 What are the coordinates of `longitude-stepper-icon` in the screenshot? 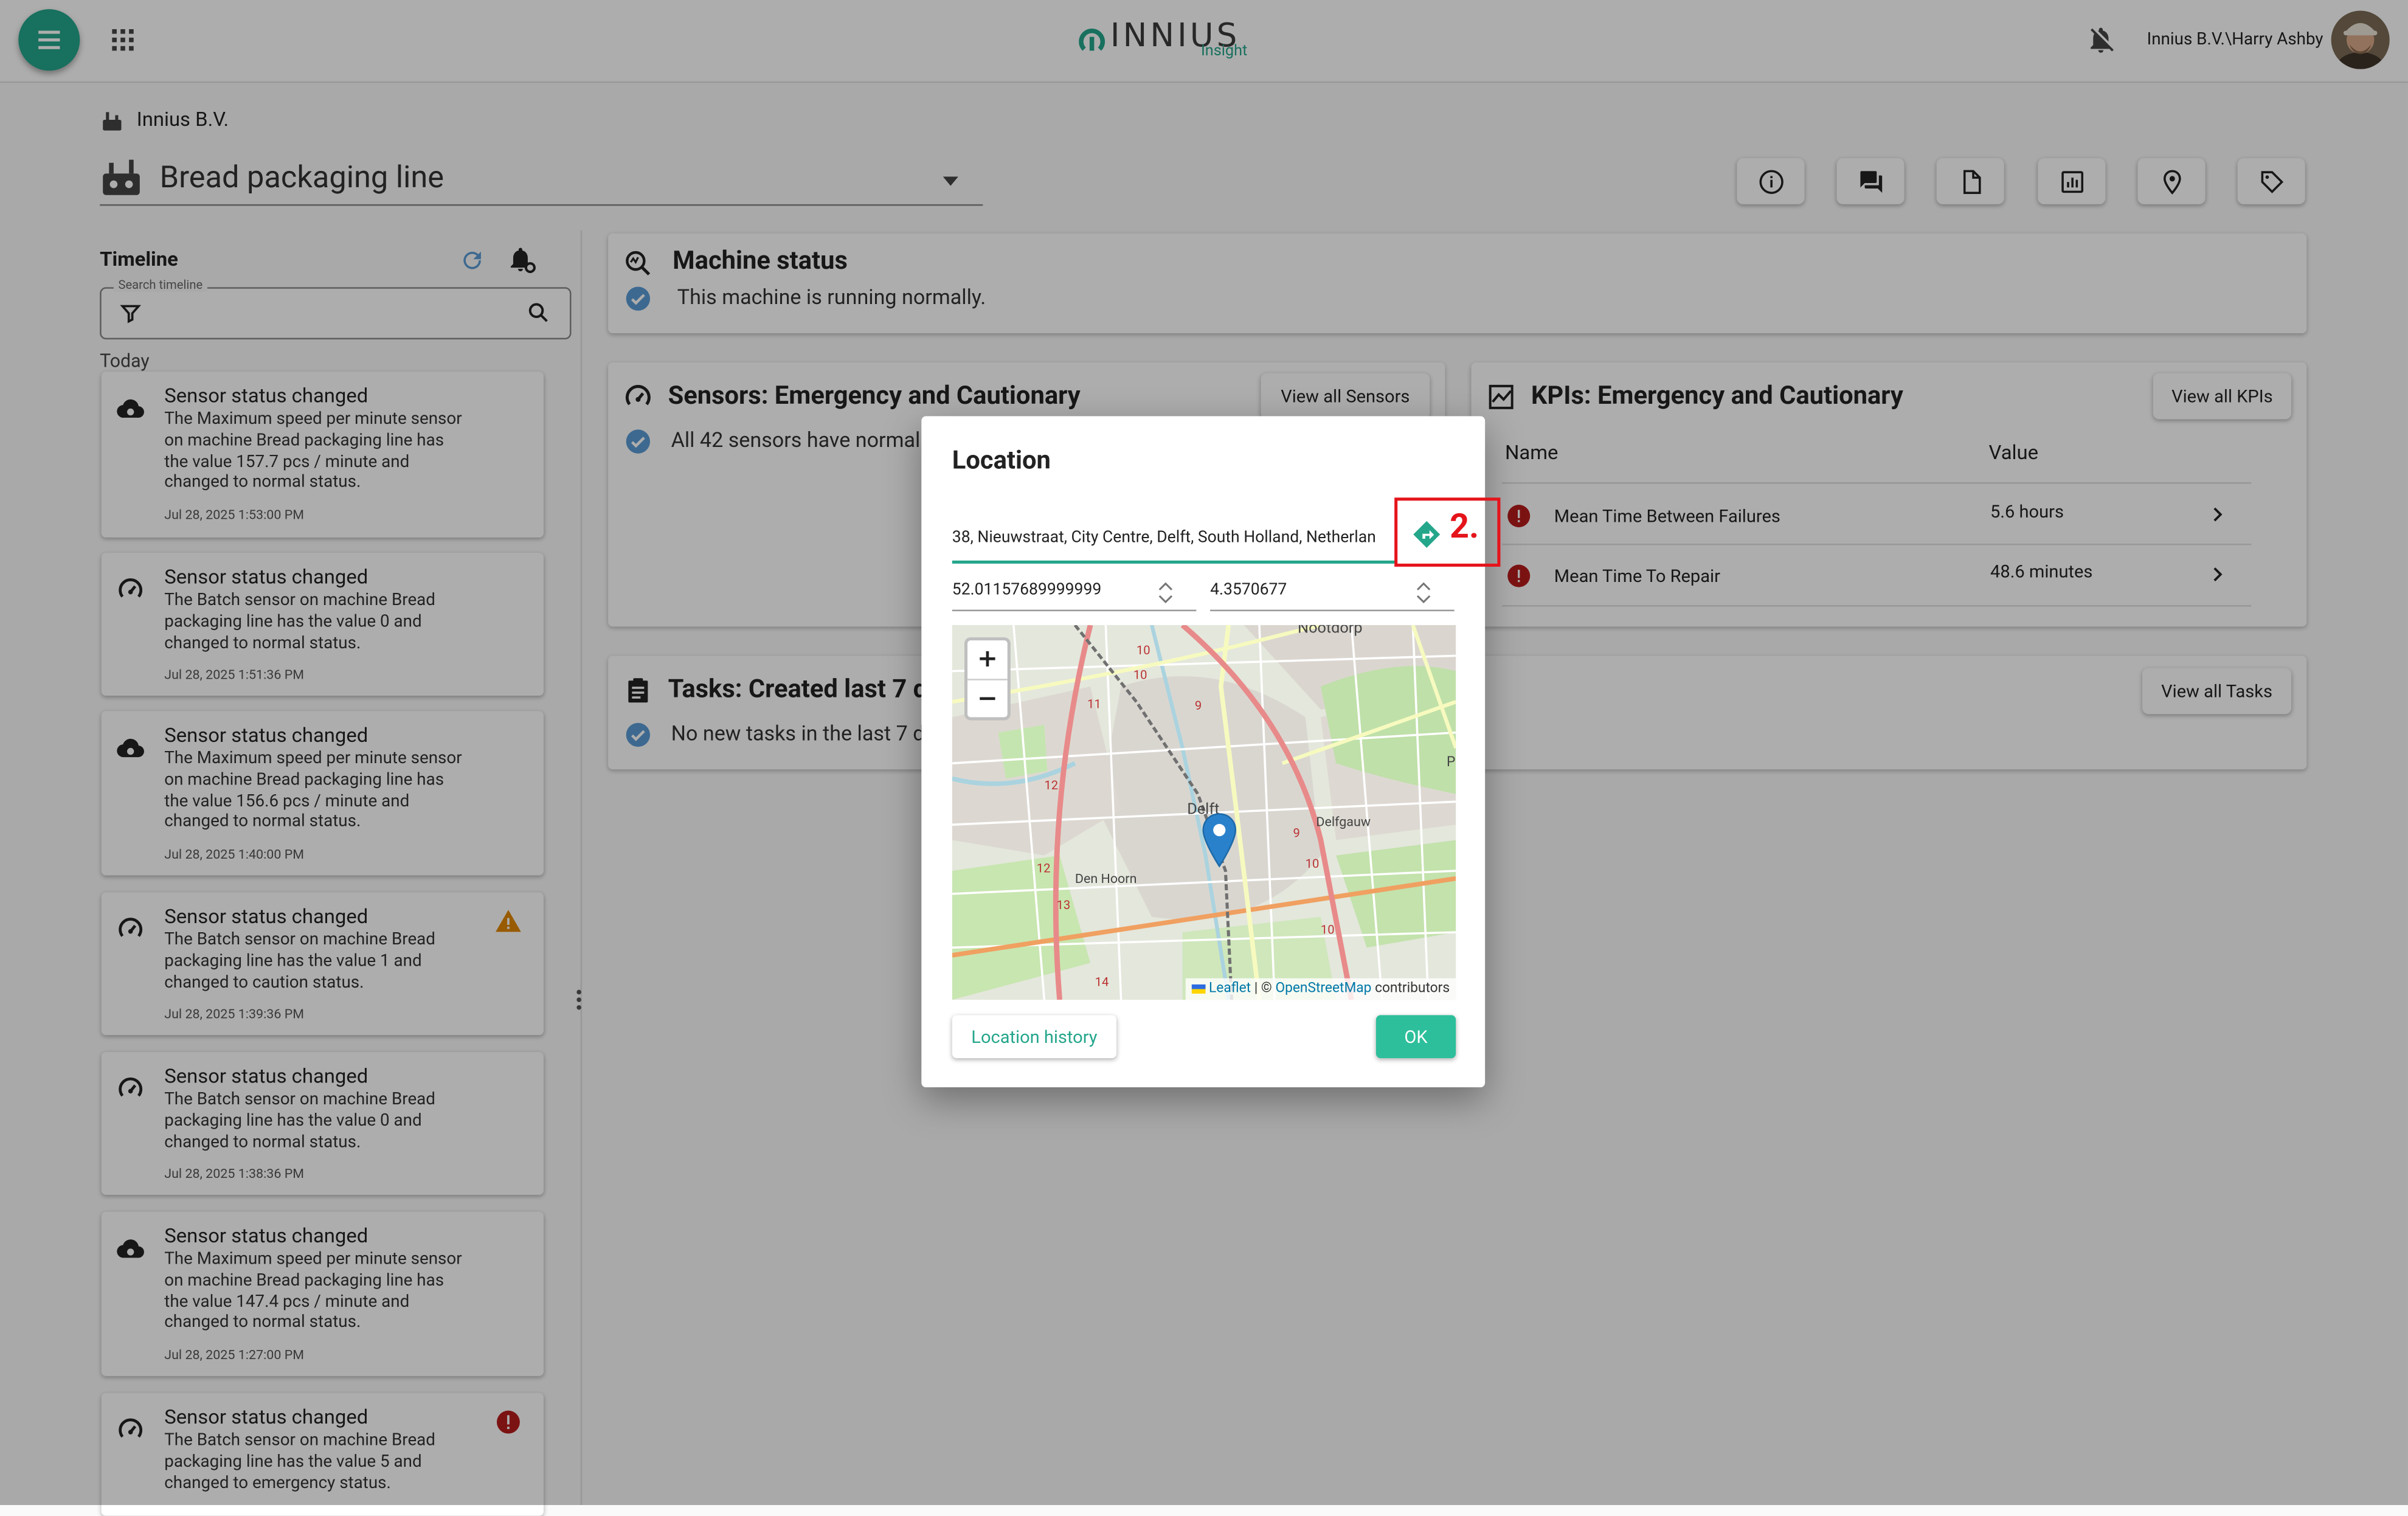 It's located at (1423, 593).